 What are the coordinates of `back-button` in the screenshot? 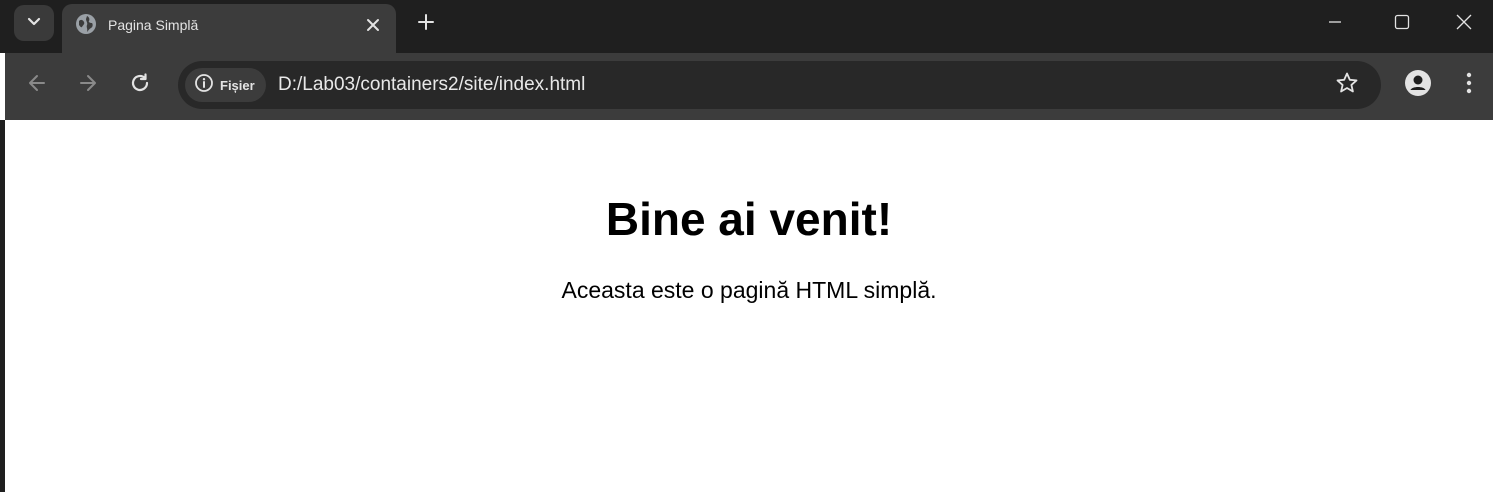 It's located at (37, 85).